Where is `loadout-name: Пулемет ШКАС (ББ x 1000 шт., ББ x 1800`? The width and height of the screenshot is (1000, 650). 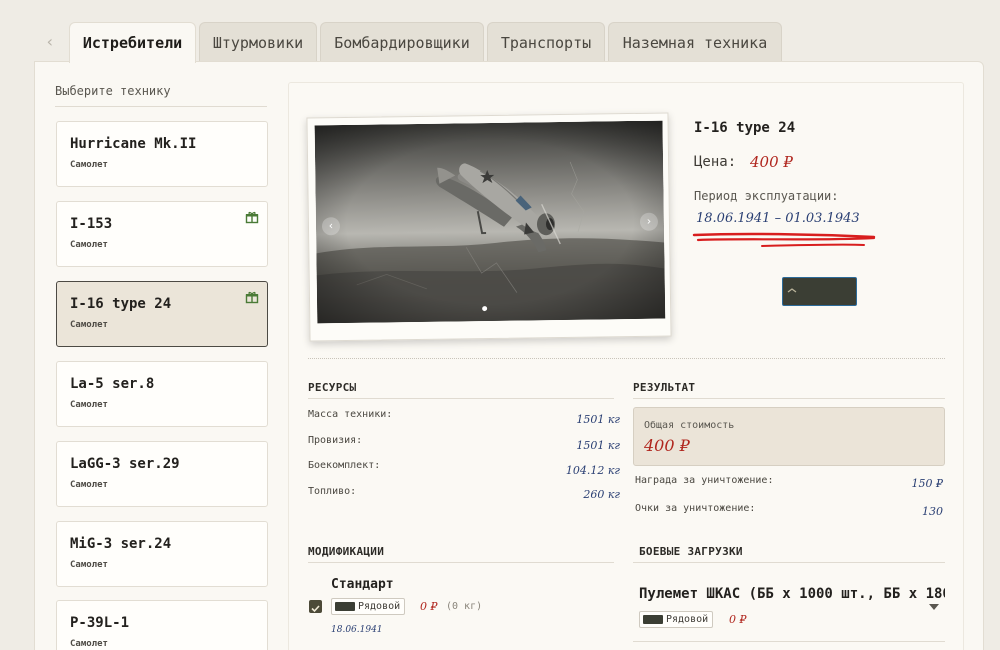 loadout-name: Пулемет ШКАС (ББ x 1000 шт., ББ x 1800 is located at coordinates (792, 594).